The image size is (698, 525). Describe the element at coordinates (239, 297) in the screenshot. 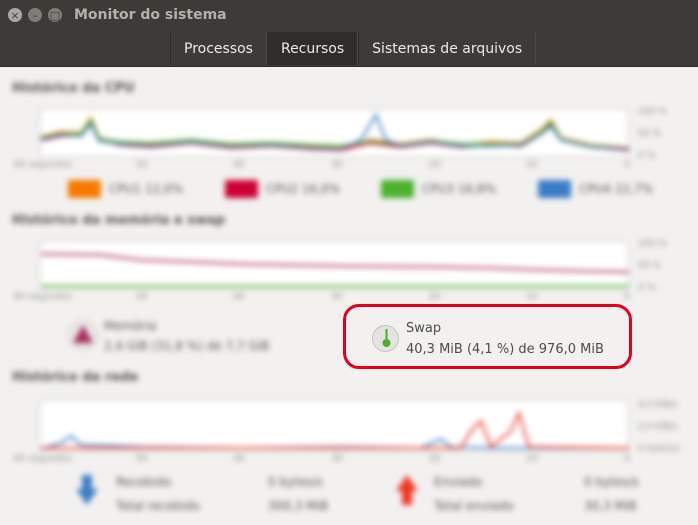

I see `memory-time-label: 40` at that location.